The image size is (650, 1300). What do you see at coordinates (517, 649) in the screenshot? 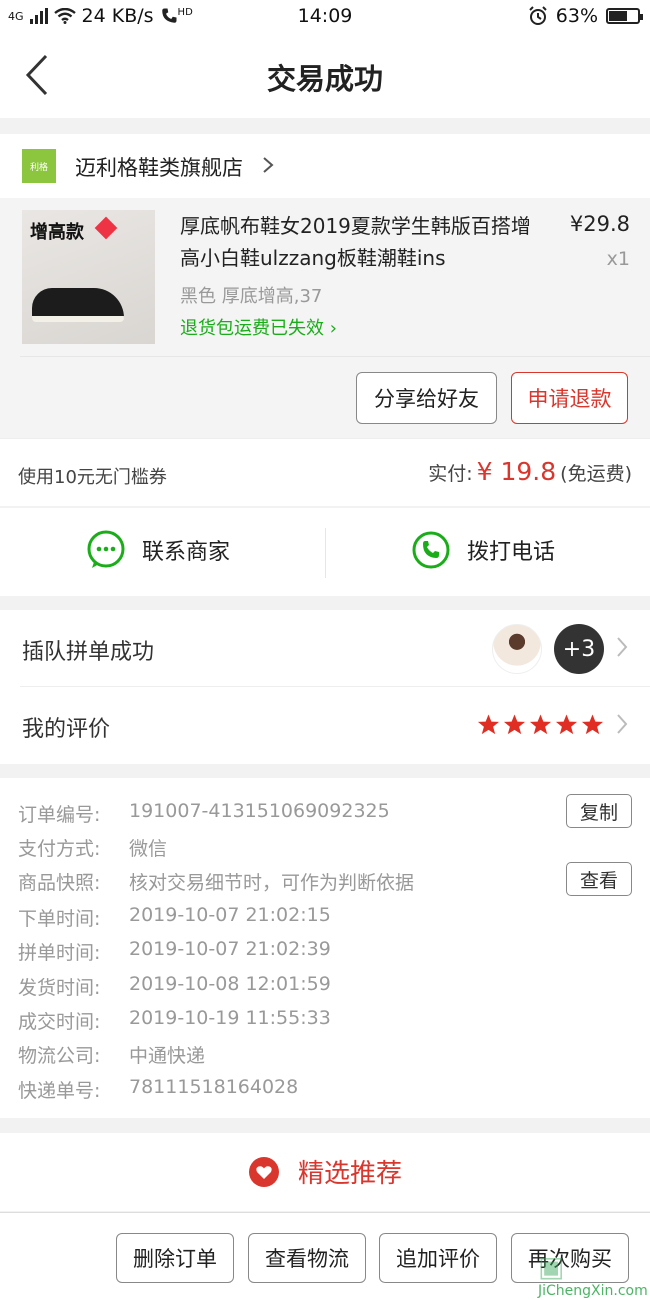
I see `avatar` at bounding box center [517, 649].